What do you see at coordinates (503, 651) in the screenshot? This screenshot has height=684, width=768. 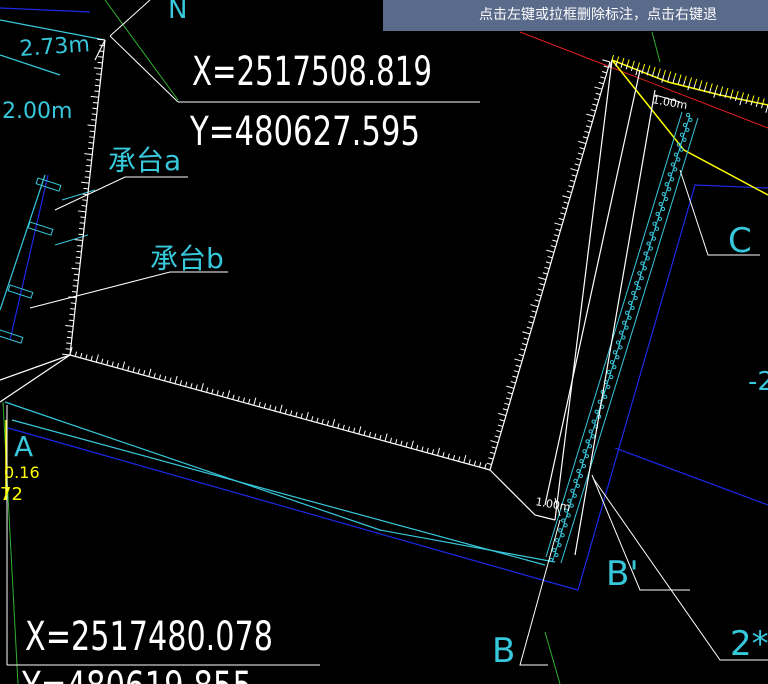 I see `point-b-label: B` at bounding box center [503, 651].